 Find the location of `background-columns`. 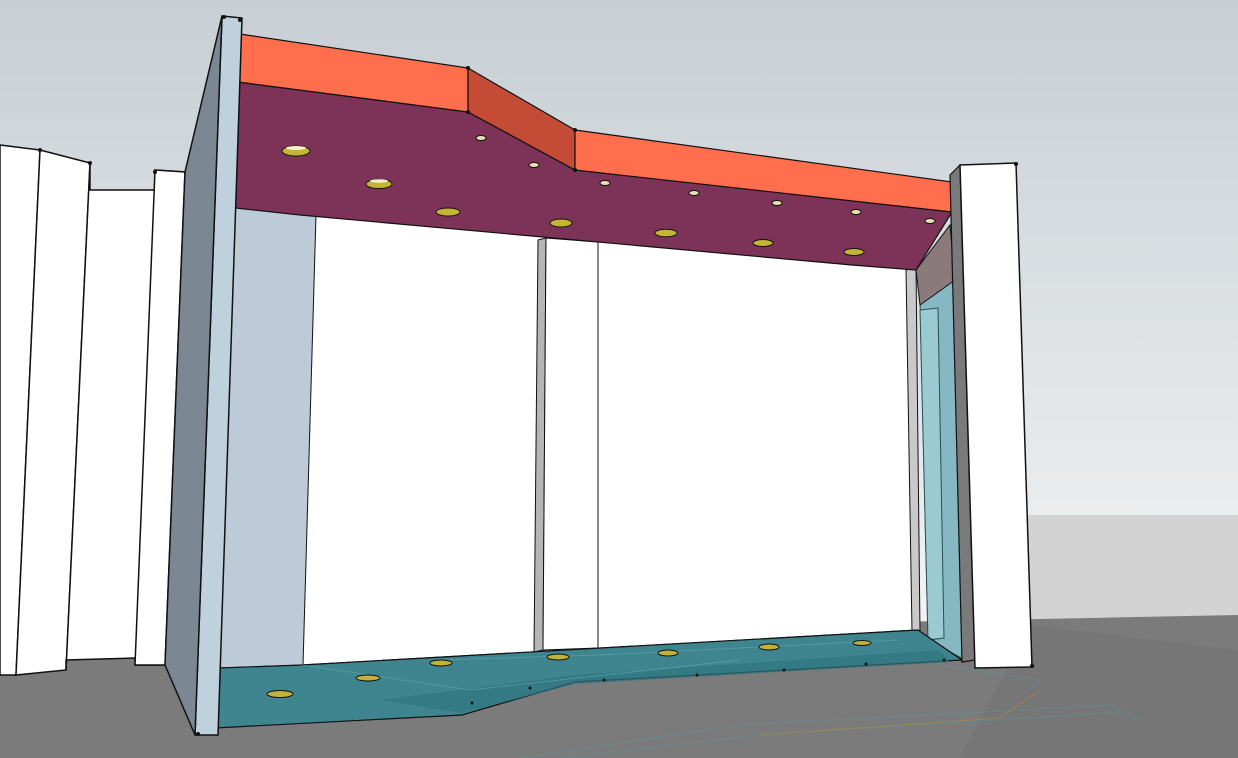

background-columns is located at coordinates (93, 410).